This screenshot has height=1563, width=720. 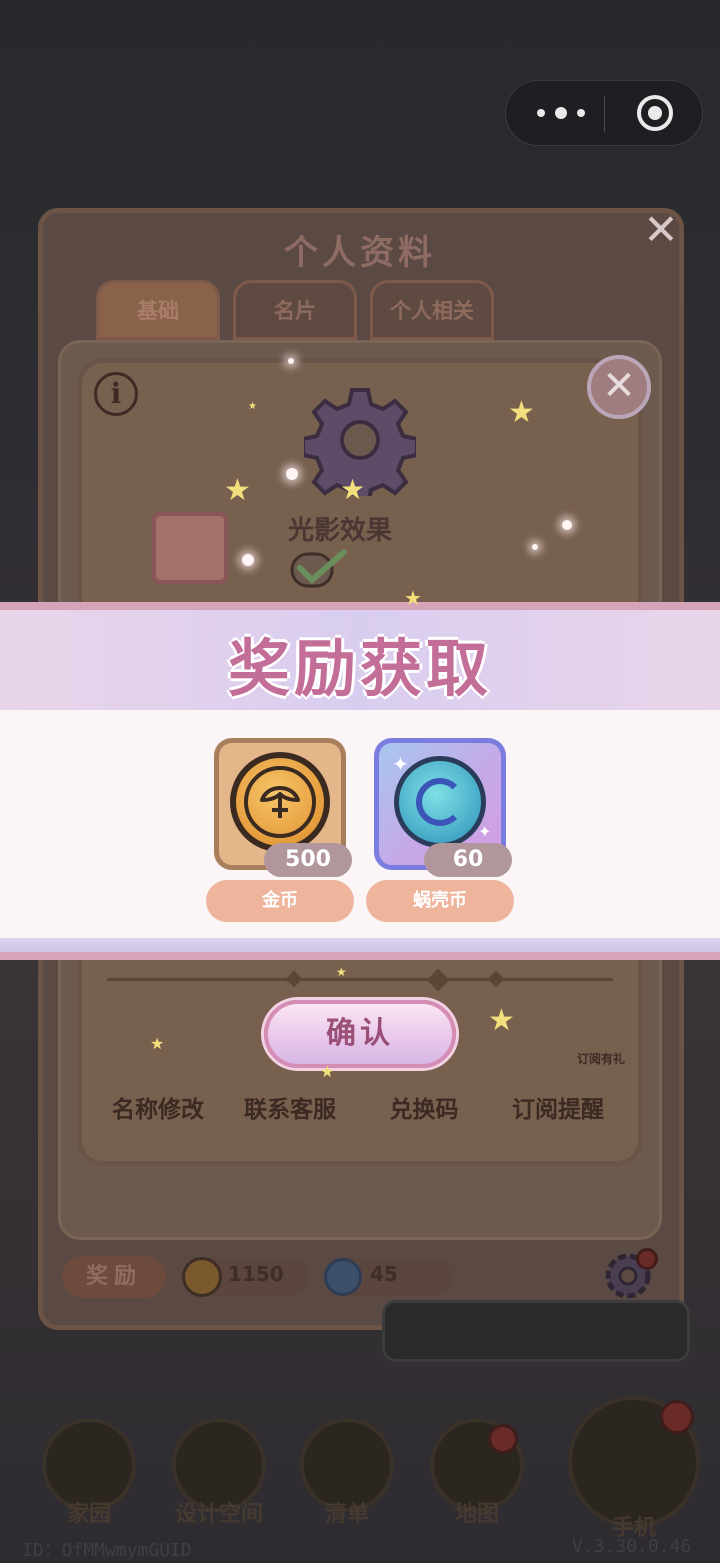 I want to click on lighting-effect-label: 光影效果, so click(x=339, y=531).